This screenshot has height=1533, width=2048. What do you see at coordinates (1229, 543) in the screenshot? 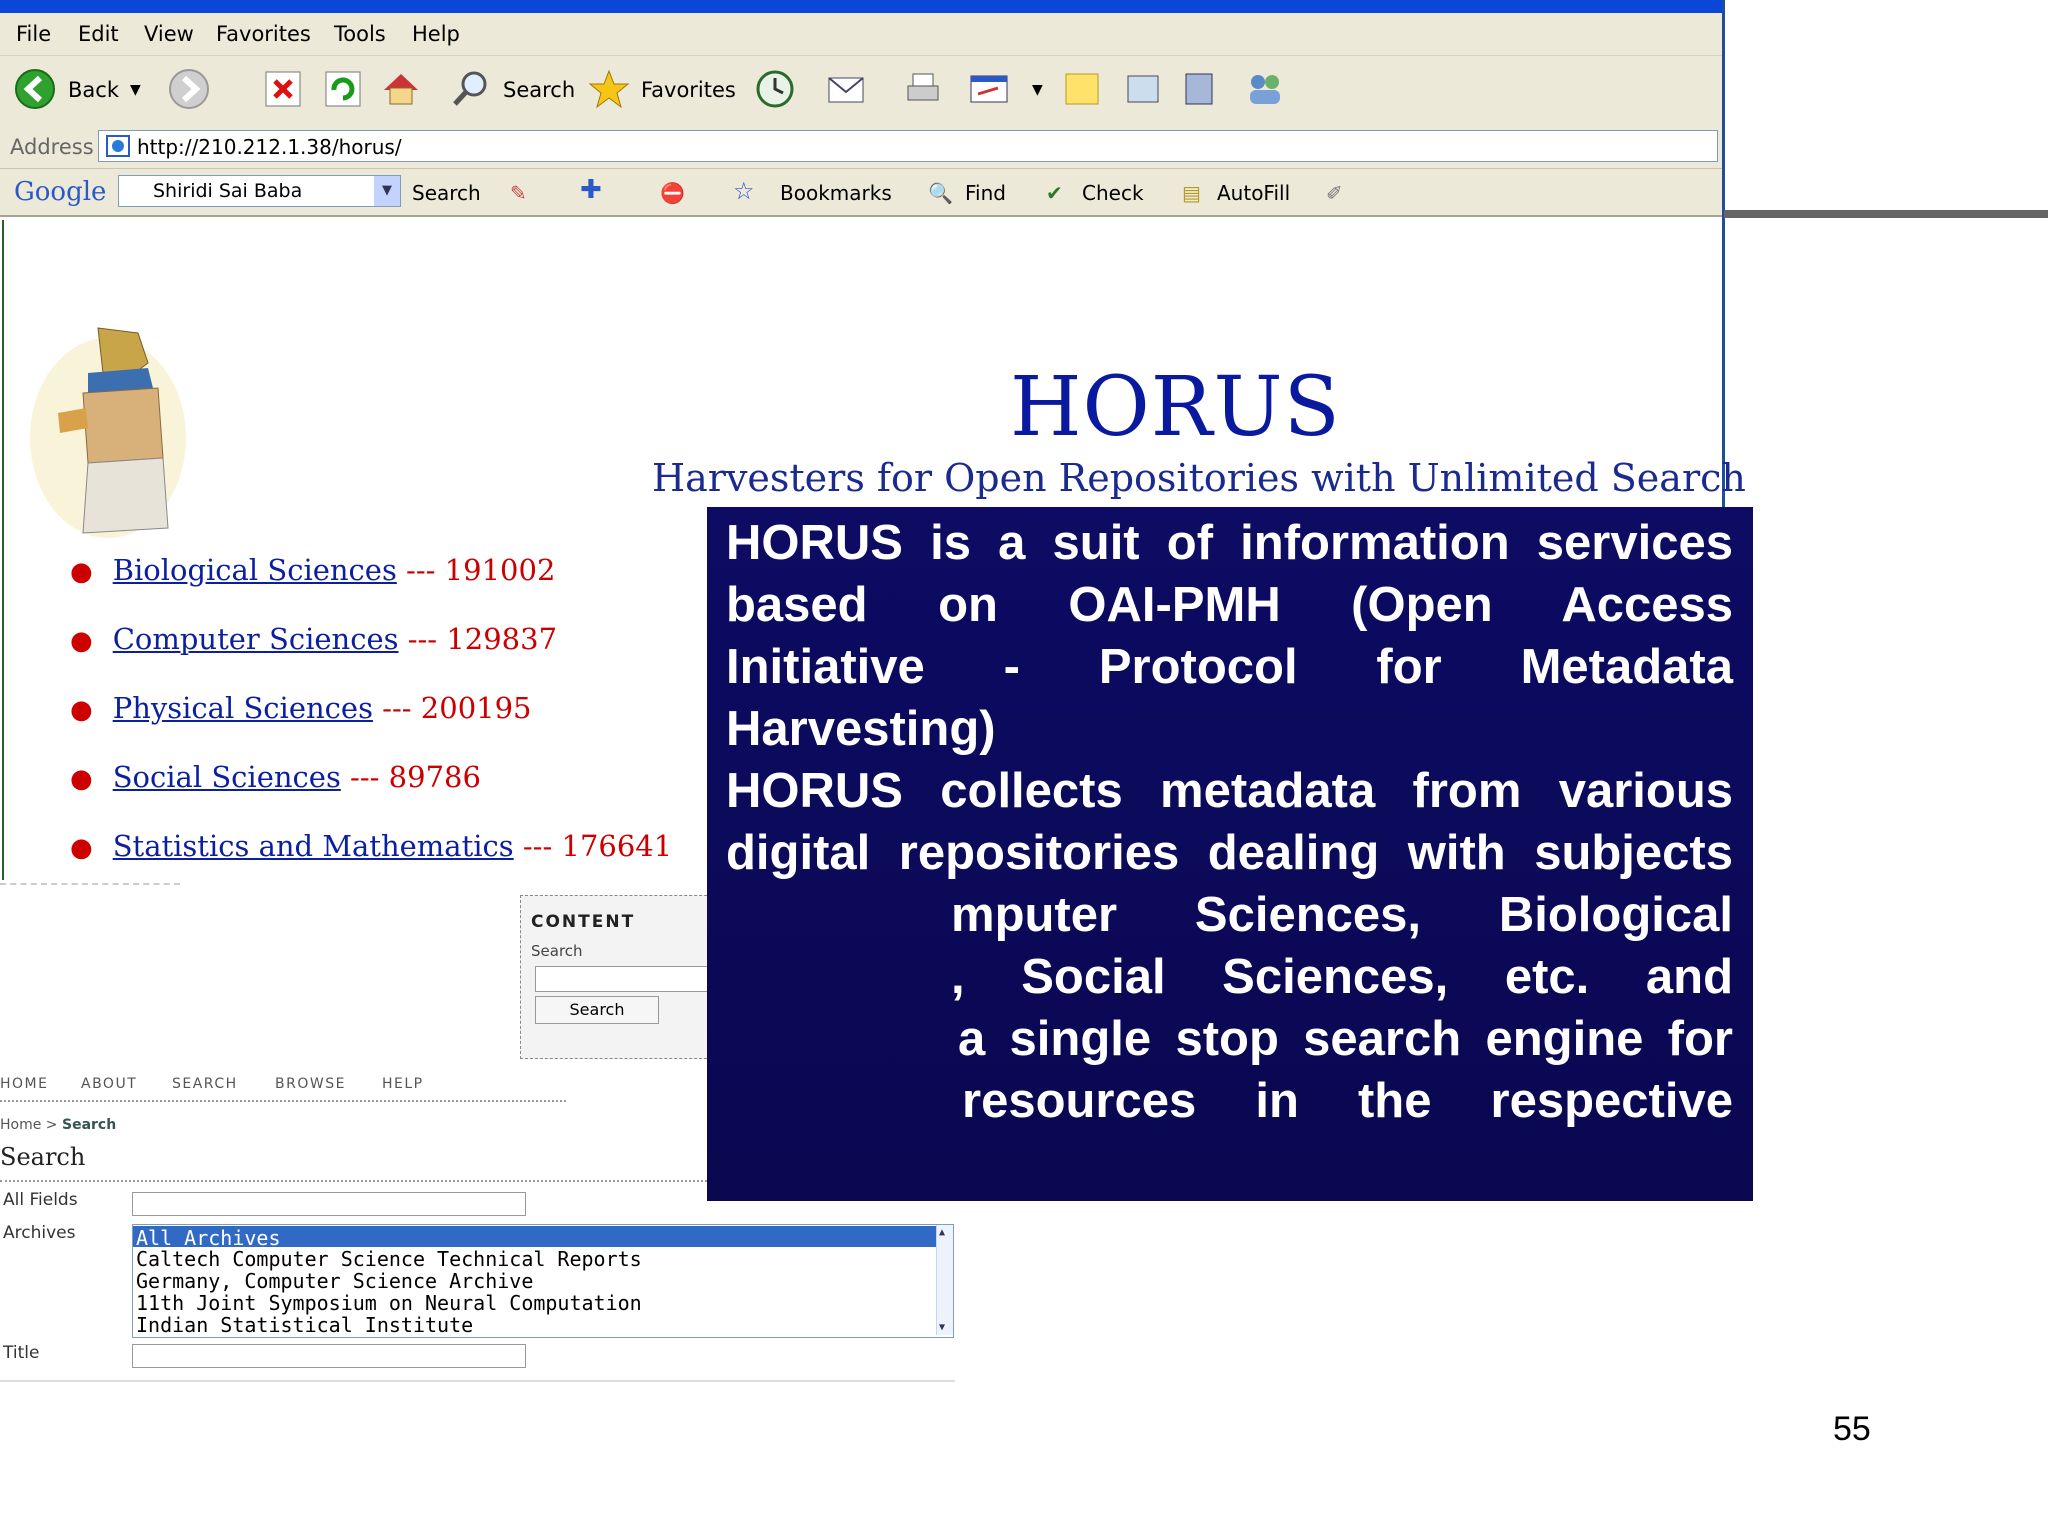
I see `description-line: HORUS is a suit of information services` at bounding box center [1229, 543].